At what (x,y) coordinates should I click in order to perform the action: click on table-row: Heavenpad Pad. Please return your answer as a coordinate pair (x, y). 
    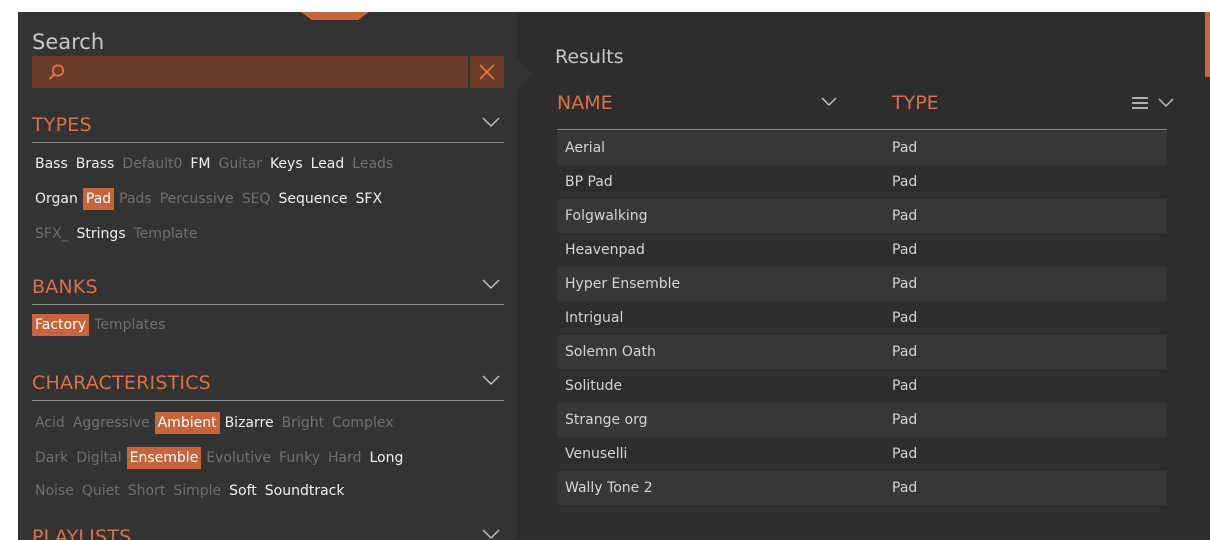
    Looking at the image, I should click on (862, 250).